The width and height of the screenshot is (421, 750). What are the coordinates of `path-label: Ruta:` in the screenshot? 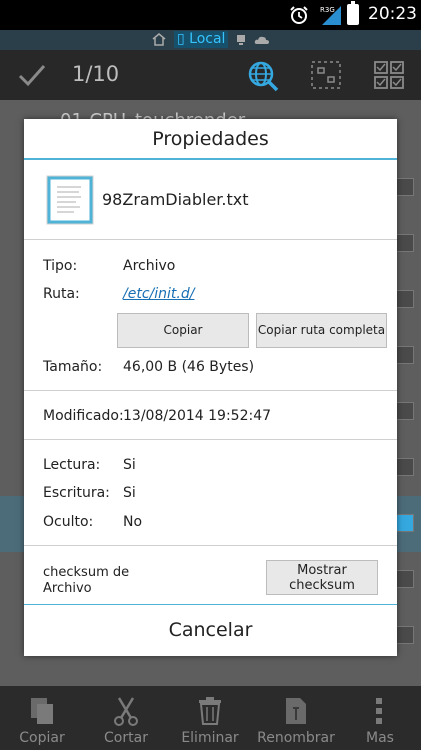 It's located at (61, 294).